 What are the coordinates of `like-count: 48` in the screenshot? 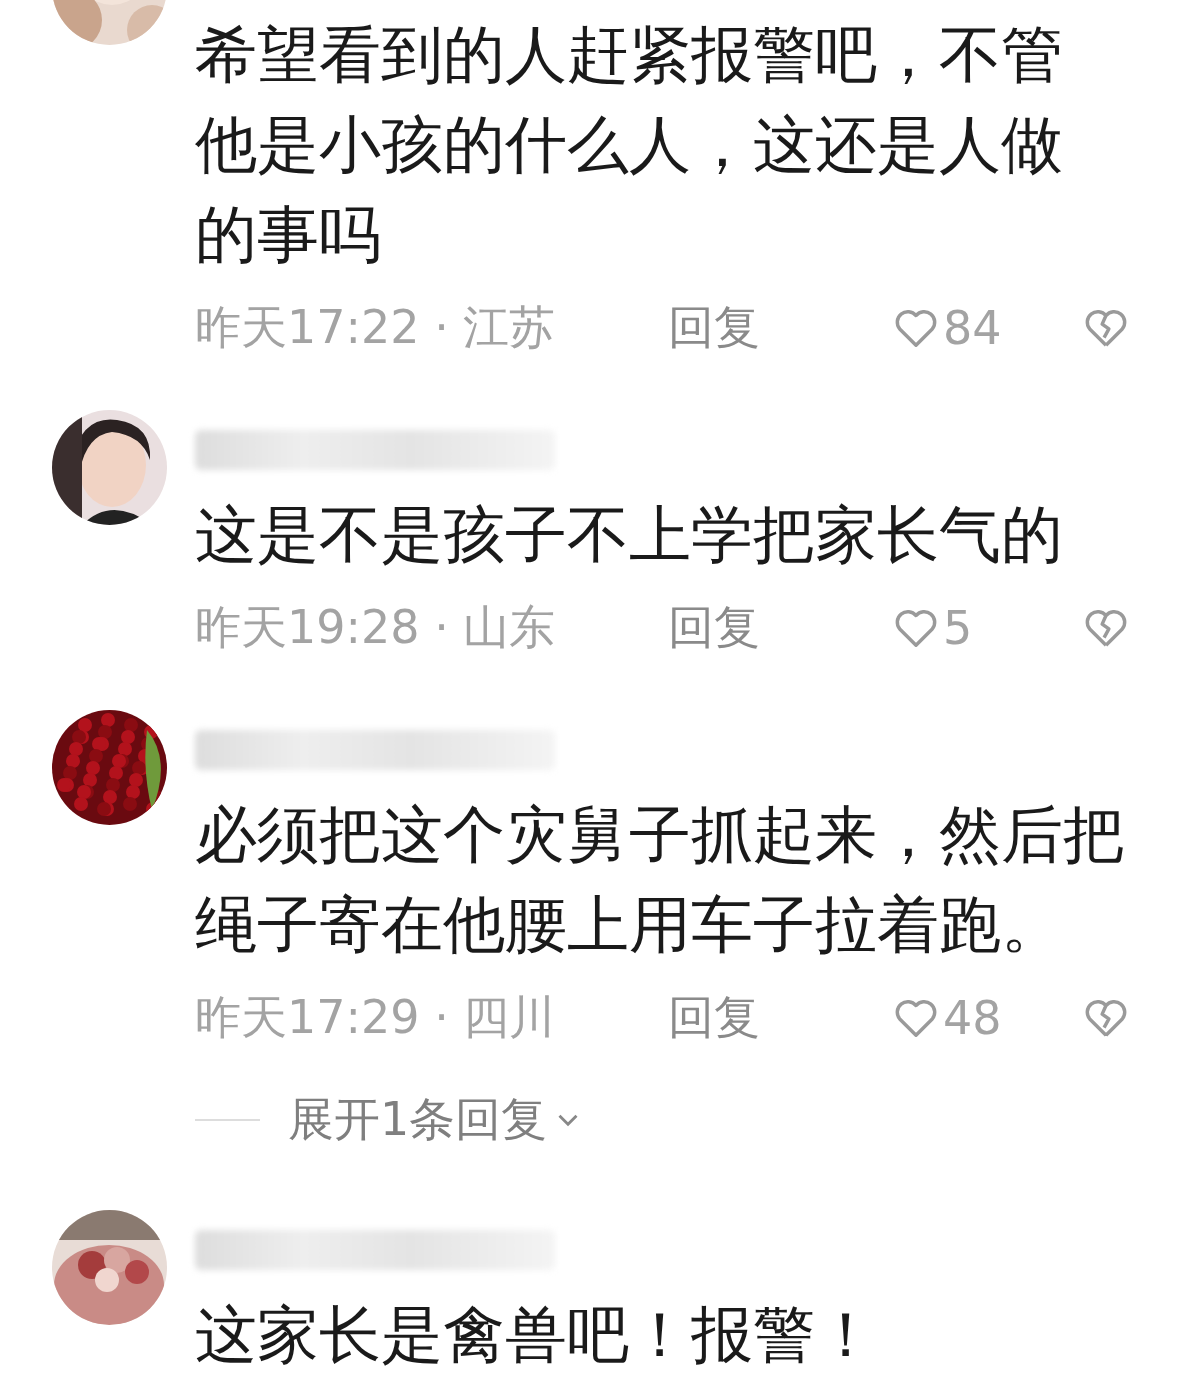 It's located at (972, 1017).